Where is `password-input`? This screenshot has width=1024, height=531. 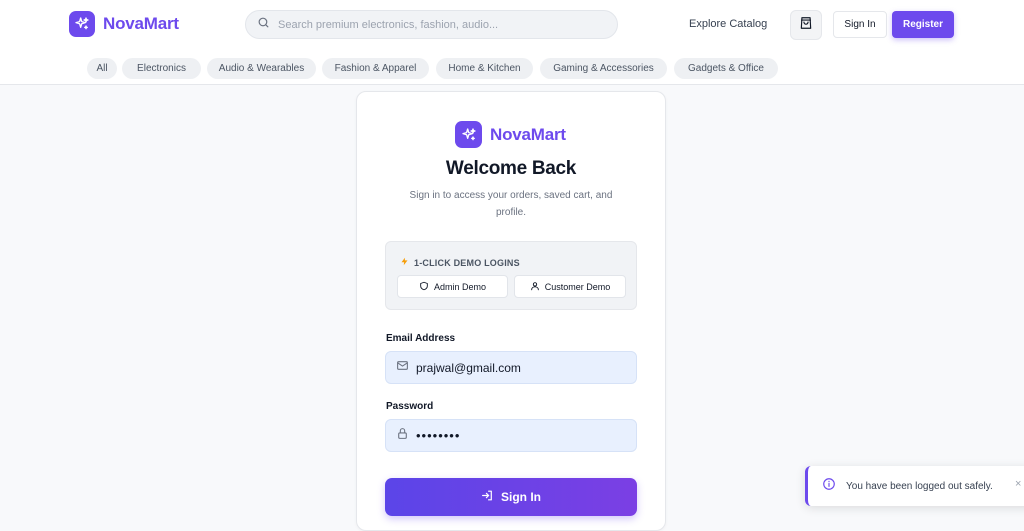
password-input is located at coordinates (516, 435).